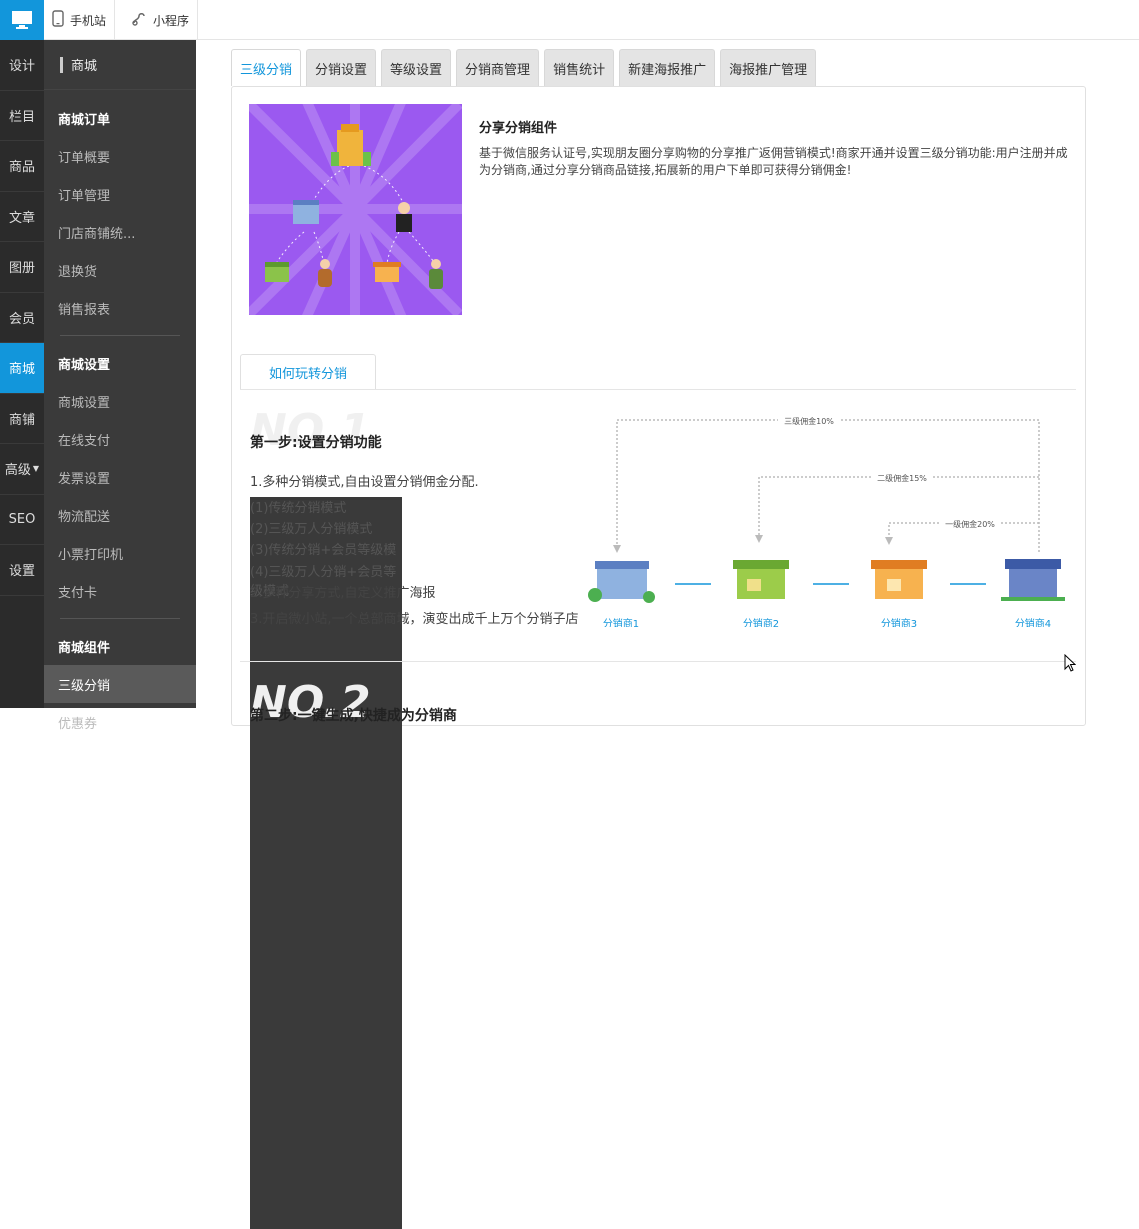 The height and width of the screenshot is (1229, 1139). I want to click on nav-advanced: 高级 ▼, so click(22, 469).